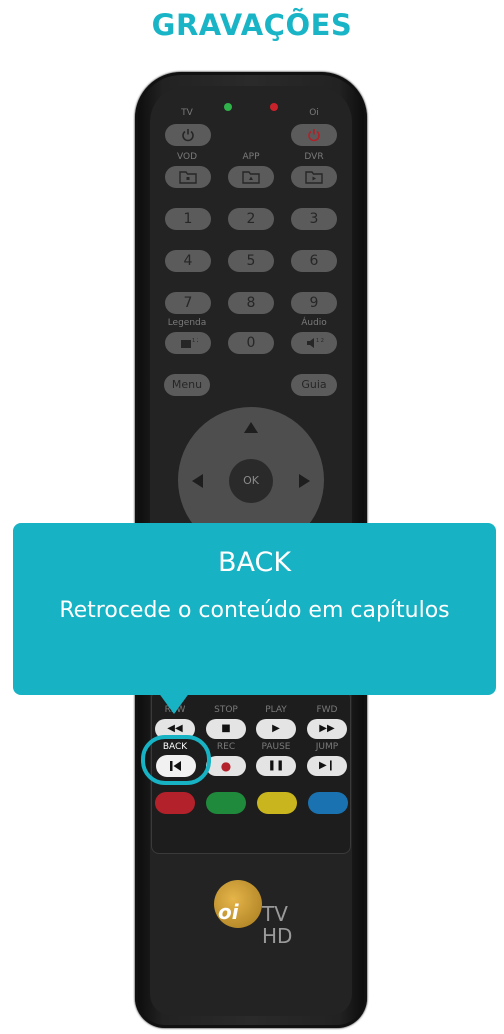 The height and width of the screenshot is (1034, 504). What do you see at coordinates (314, 113) in the screenshot?
I see `oi-label: Oi` at bounding box center [314, 113].